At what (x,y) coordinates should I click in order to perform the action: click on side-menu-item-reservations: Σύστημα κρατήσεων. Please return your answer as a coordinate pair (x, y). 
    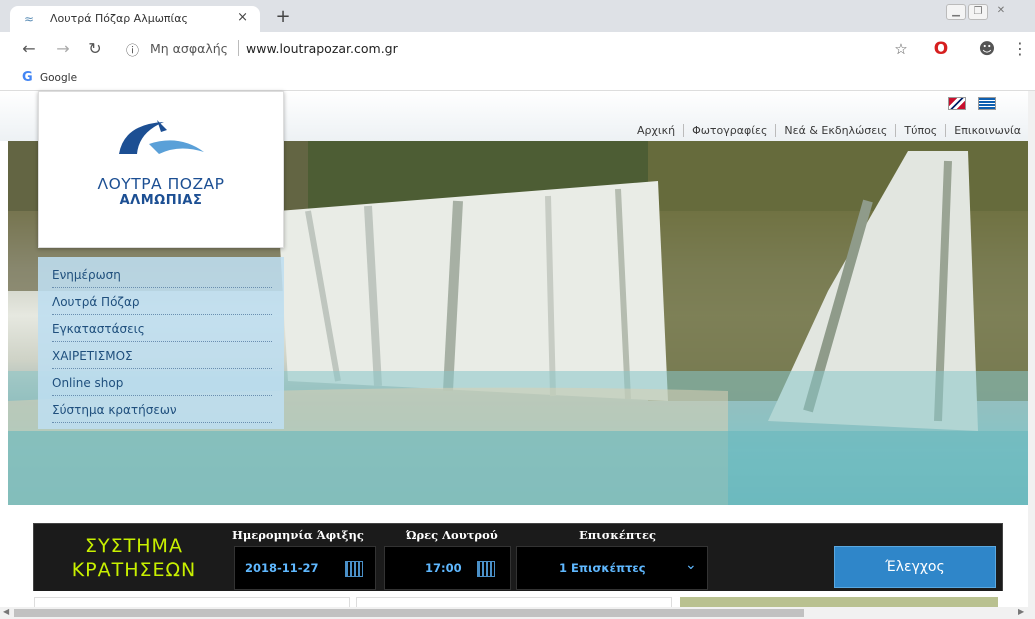
    Looking at the image, I should click on (162, 409).